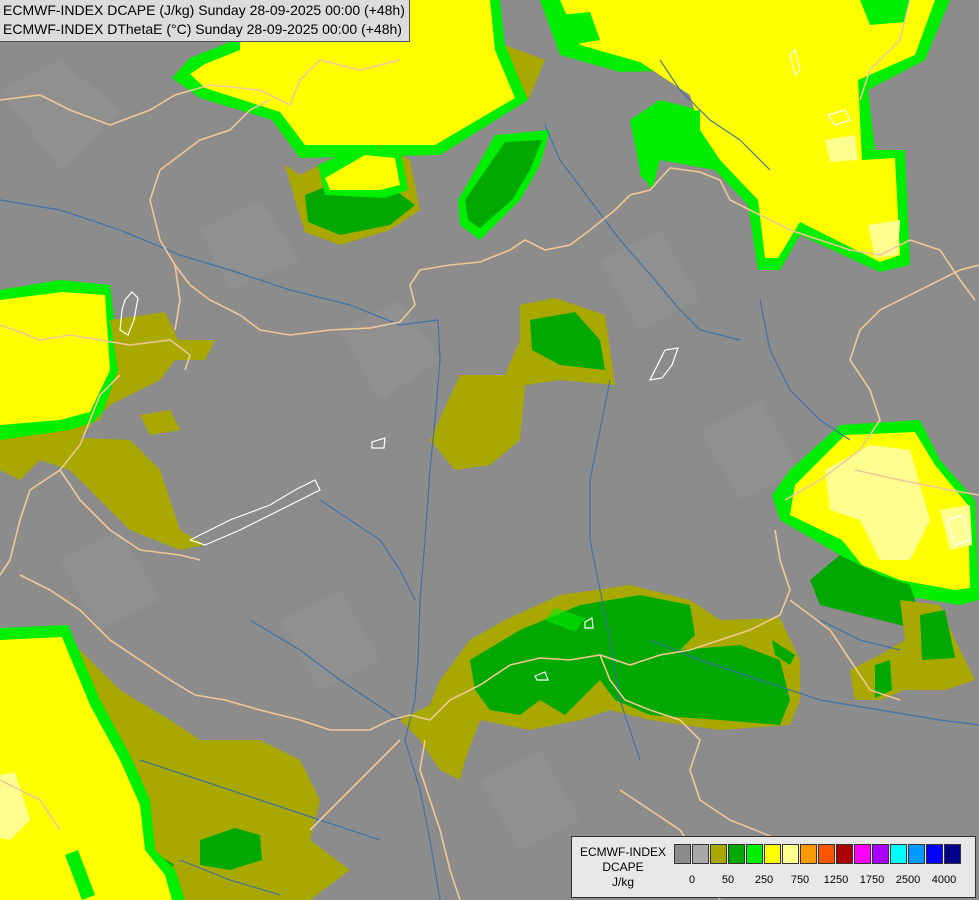 This screenshot has width=979, height=900. What do you see at coordinates (800, 880) in the screenshot?
I see `legend-tick-label: 750` at bounding box center [800, 880].